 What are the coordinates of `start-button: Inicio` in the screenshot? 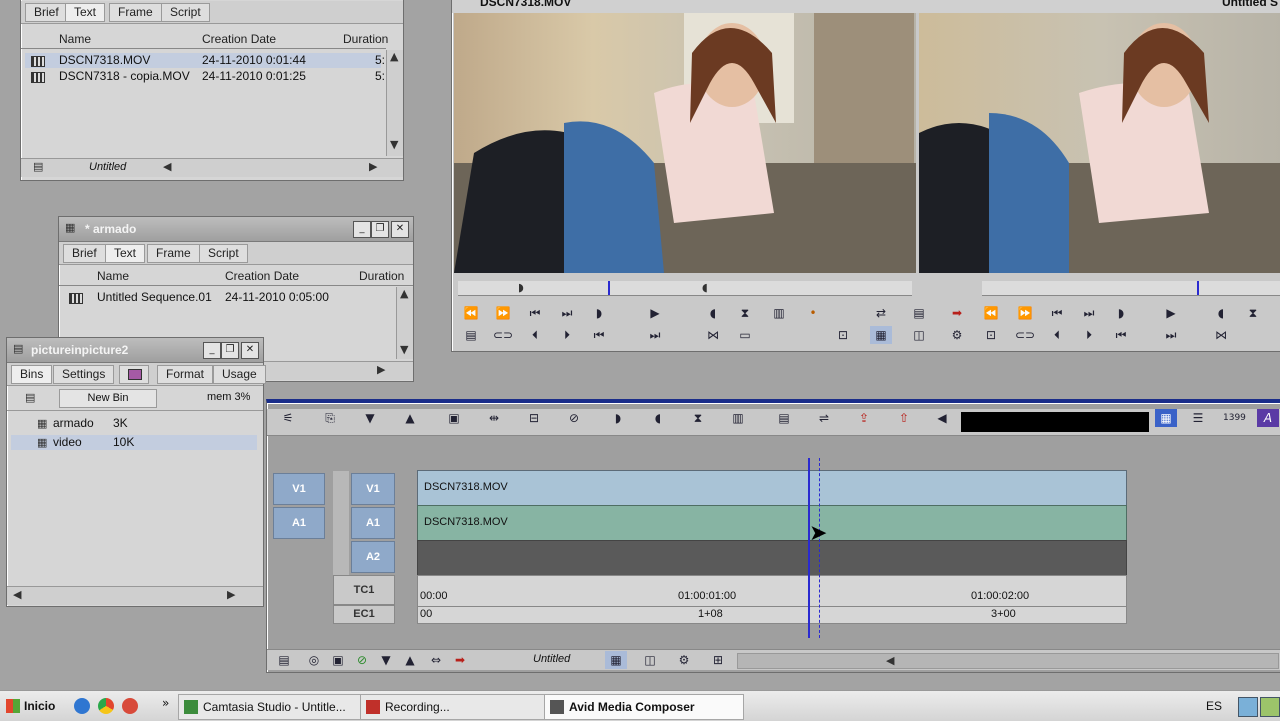 It's located at (32, 706).